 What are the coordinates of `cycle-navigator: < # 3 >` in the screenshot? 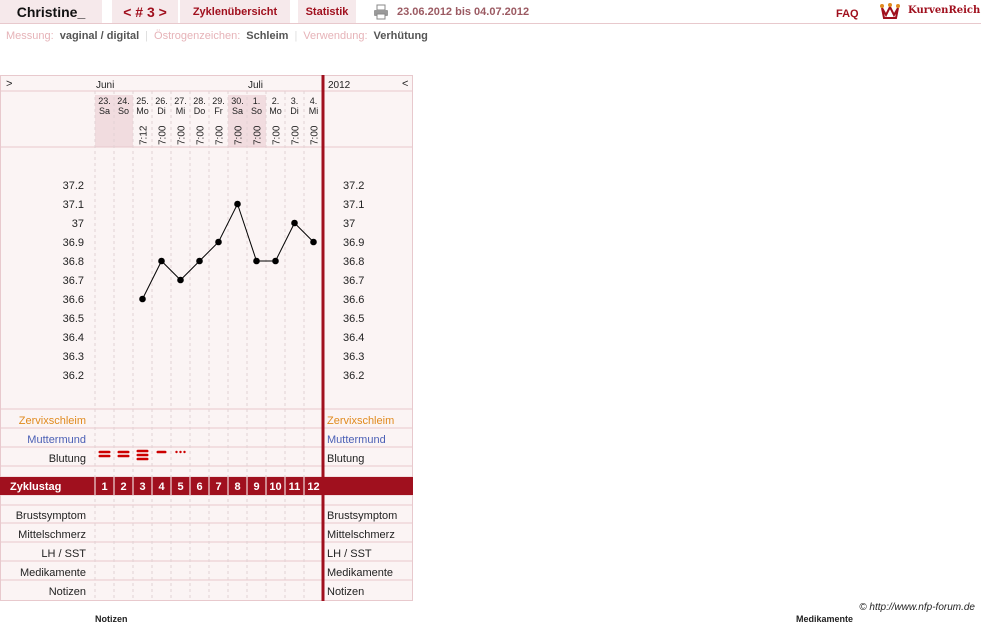 It's located at (145, 11).